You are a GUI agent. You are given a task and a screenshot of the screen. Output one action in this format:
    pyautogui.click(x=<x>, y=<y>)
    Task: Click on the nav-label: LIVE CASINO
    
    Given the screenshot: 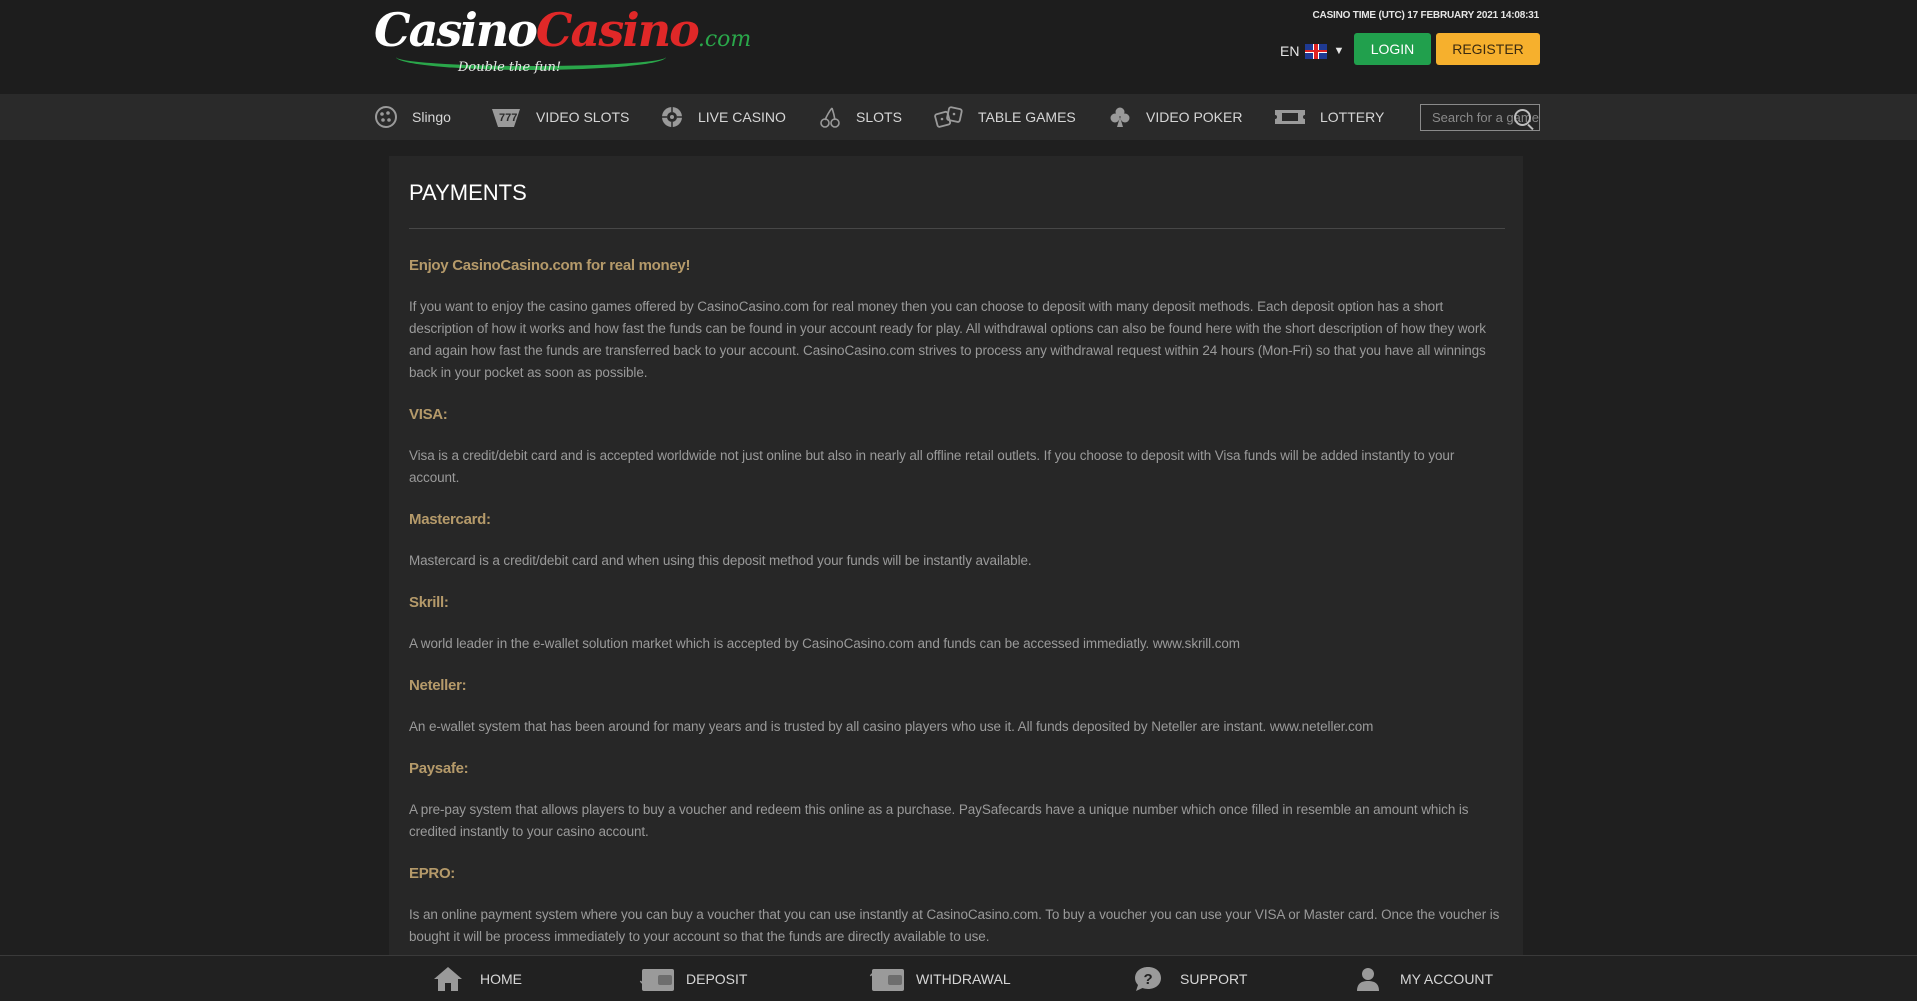 What is the action you would take?
    pyautogui.click(x=742, y=117)
    